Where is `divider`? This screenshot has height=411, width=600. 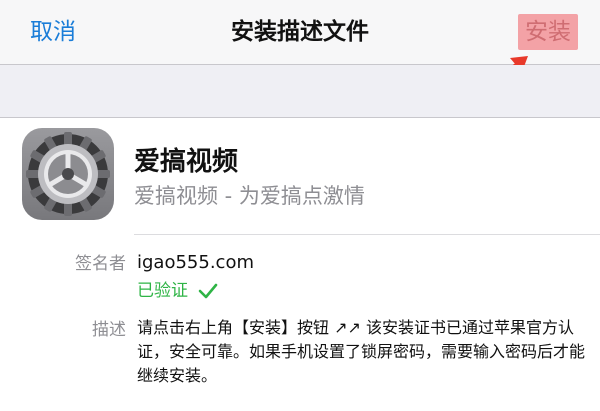 divider is located at coordinates (367, 234).